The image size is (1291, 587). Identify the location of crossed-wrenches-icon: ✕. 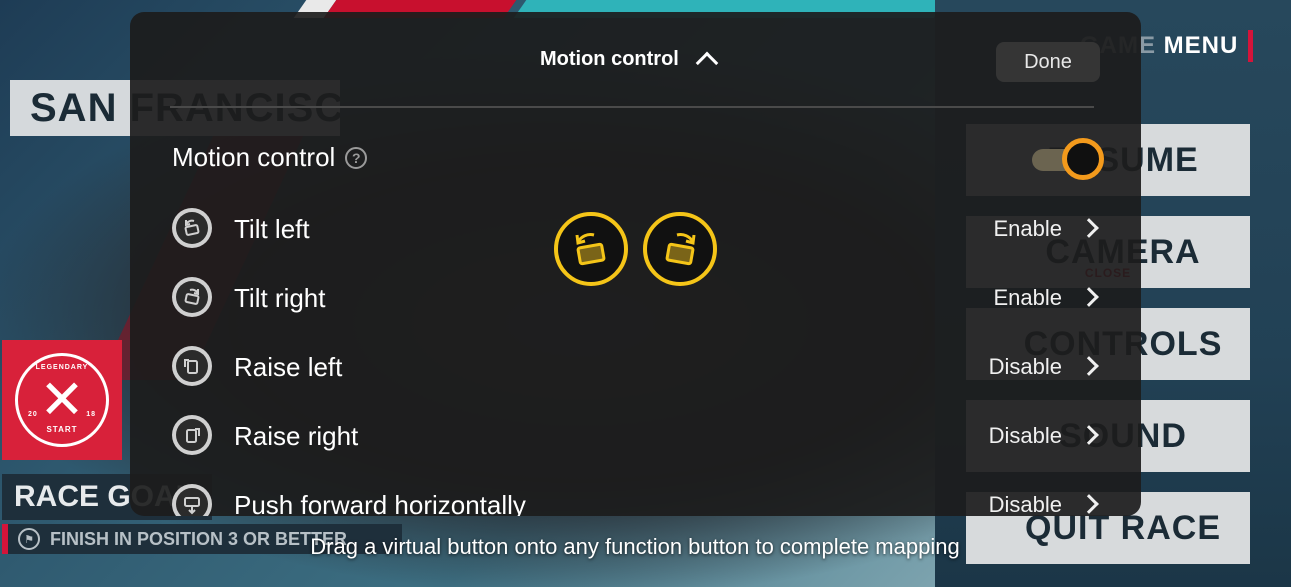
(62, 400).